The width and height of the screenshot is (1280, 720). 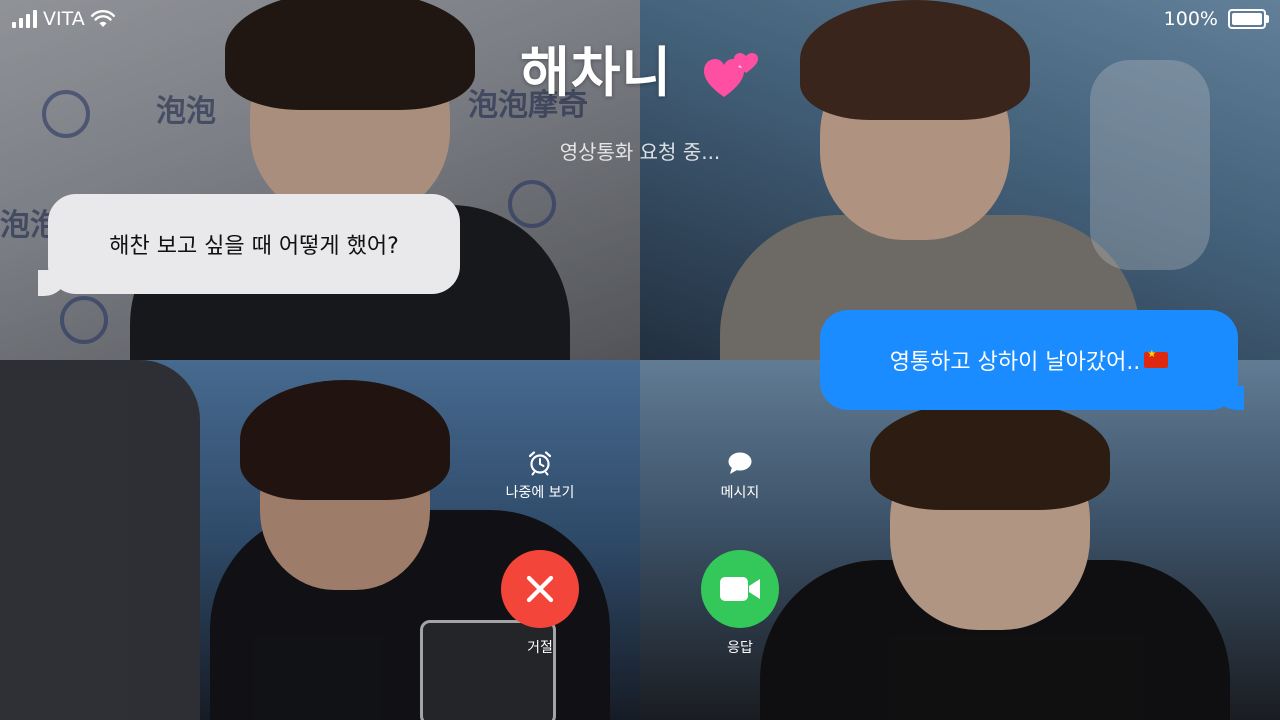 What do you see at coordinates (102, 18) in the screenshot?
I see `wifi-icon` at bounding box center [102, 18].